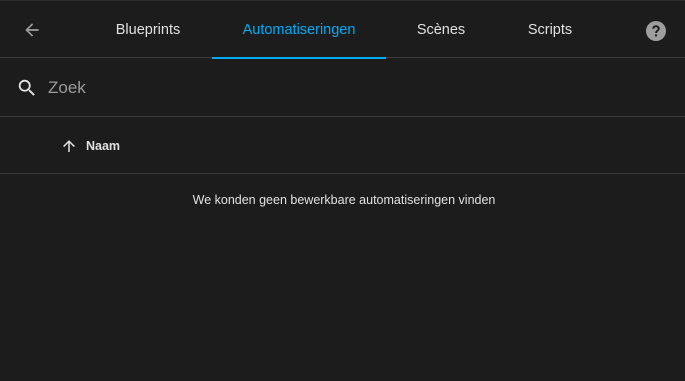 This screenshot has height=381, width=685. What do you see at coordinates (26, 87) in the screenshot?
I see `search-icon` at bounding box center [26, 87].